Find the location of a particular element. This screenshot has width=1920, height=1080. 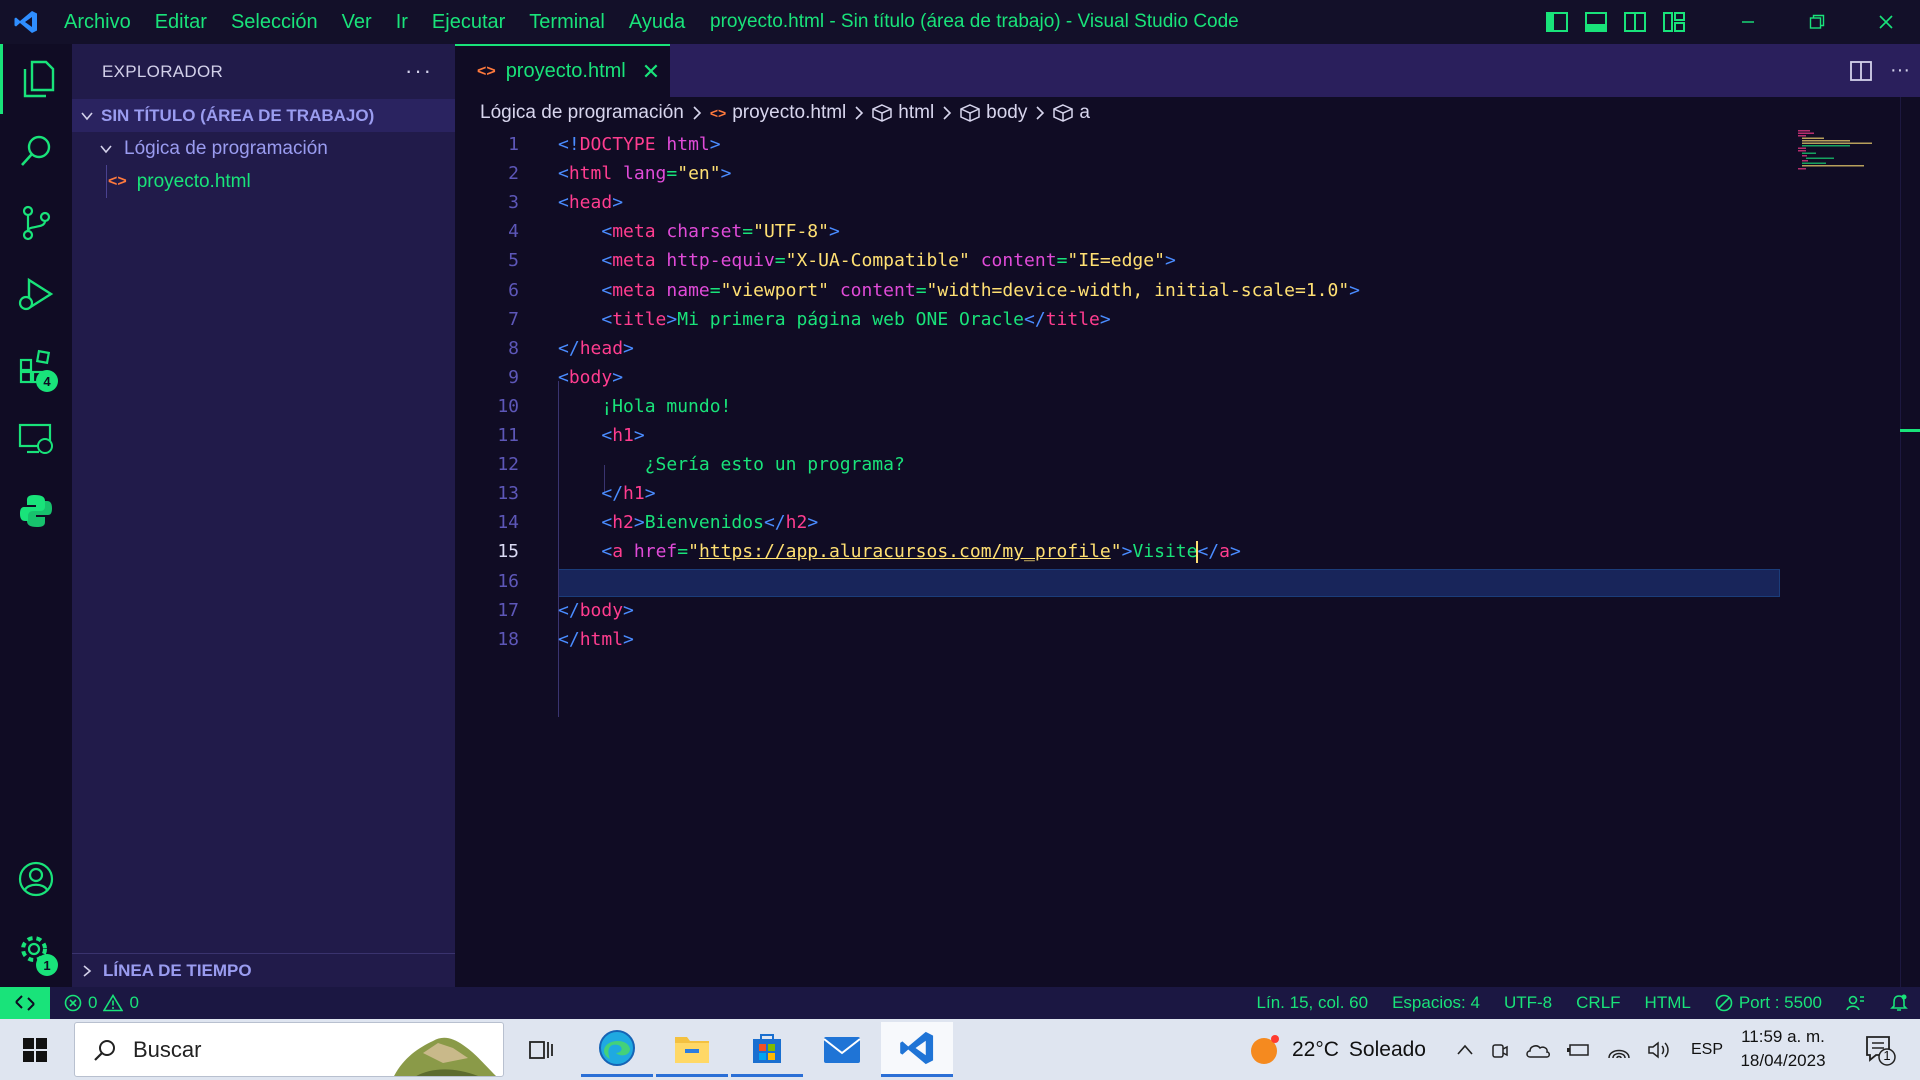

line-number: 6 is located at coordinates (513, 290).